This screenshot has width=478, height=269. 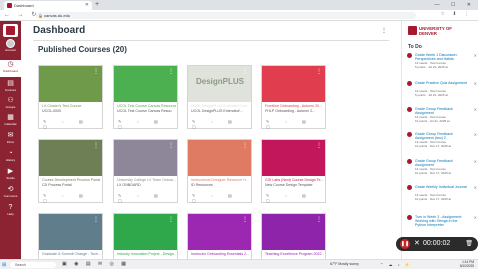 I want to click on taskbar-app-icons: ▣ ◉ ▤ ✉ ◎ ▦, so click(x=95, y=264).